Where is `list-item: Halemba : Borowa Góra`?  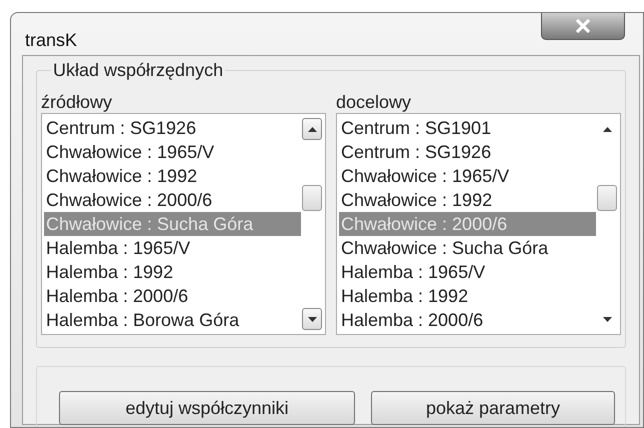 list-item: Halemba : Borowa Góra is located at coordinates (172, 320).